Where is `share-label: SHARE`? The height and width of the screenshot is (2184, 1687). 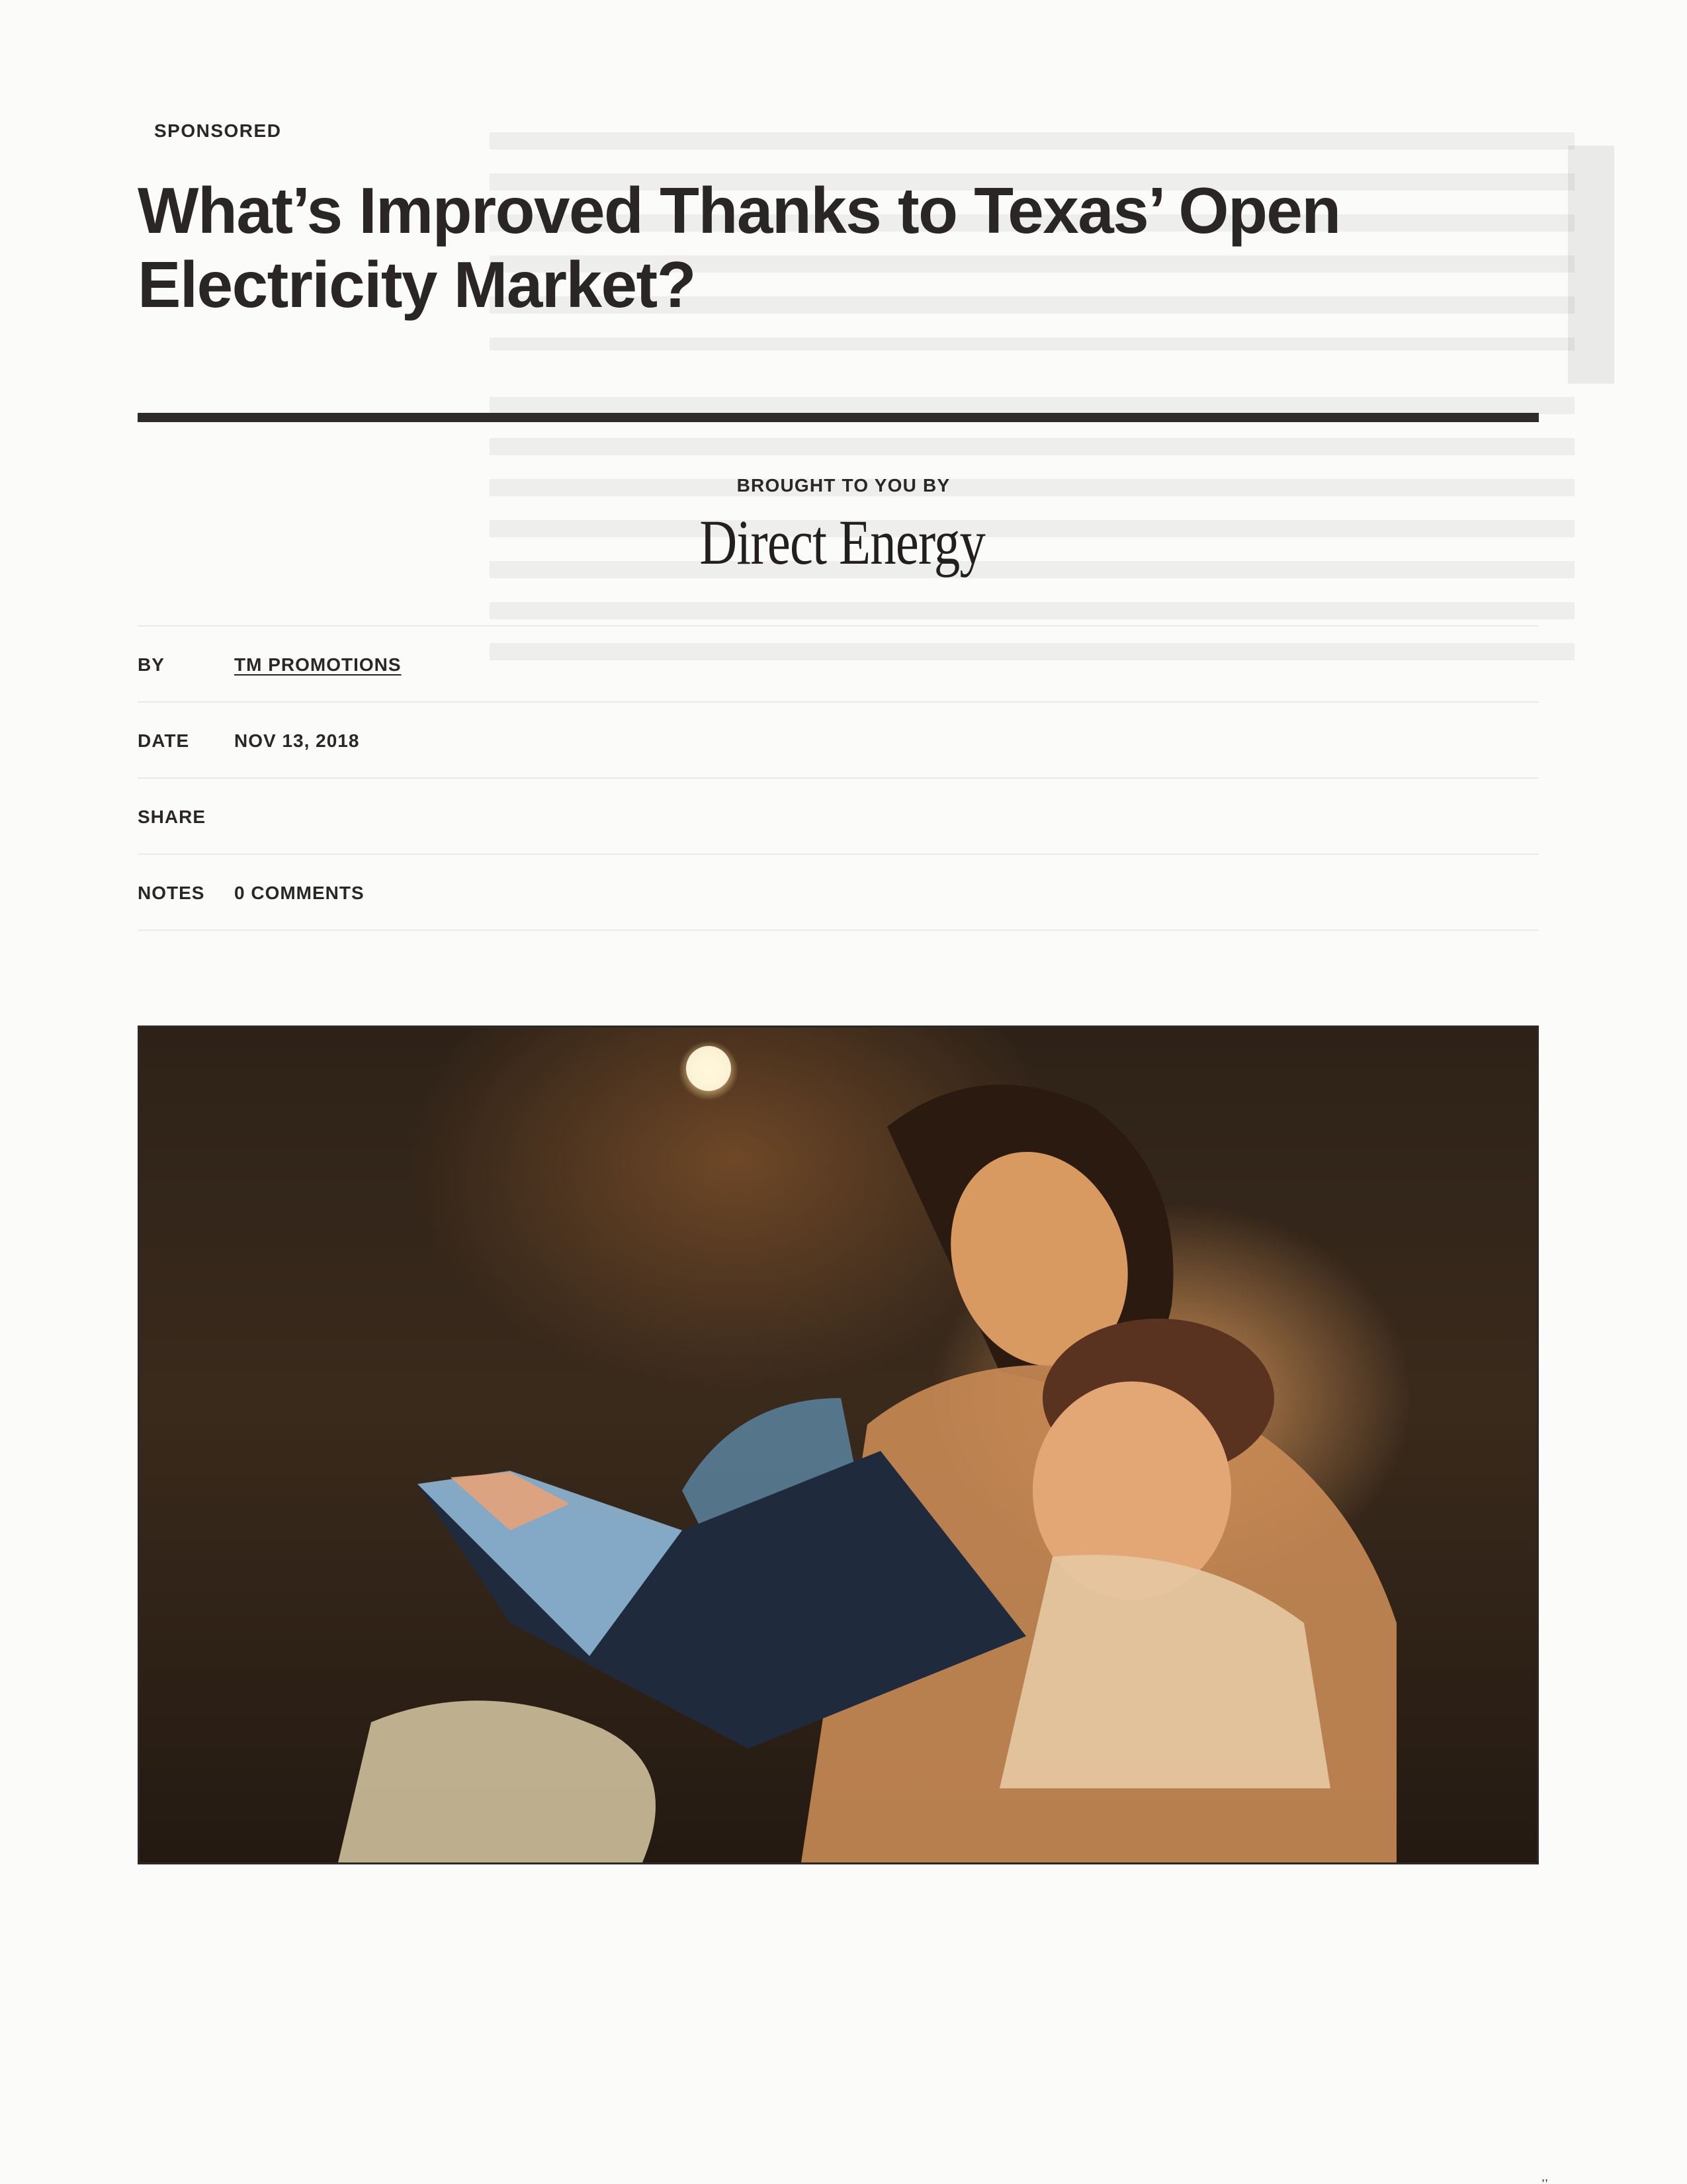 share-label: SHARE is located at coordinates (172, 817).